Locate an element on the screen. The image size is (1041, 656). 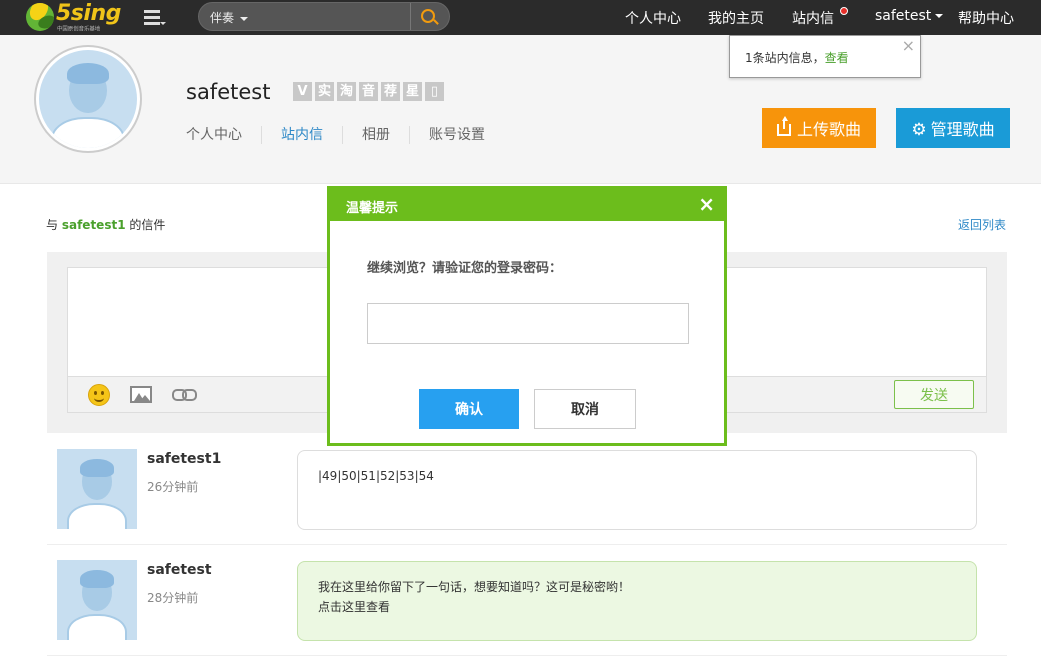
message-text: |49|50|51|52|53|54 is located at coordinates (376, 476).